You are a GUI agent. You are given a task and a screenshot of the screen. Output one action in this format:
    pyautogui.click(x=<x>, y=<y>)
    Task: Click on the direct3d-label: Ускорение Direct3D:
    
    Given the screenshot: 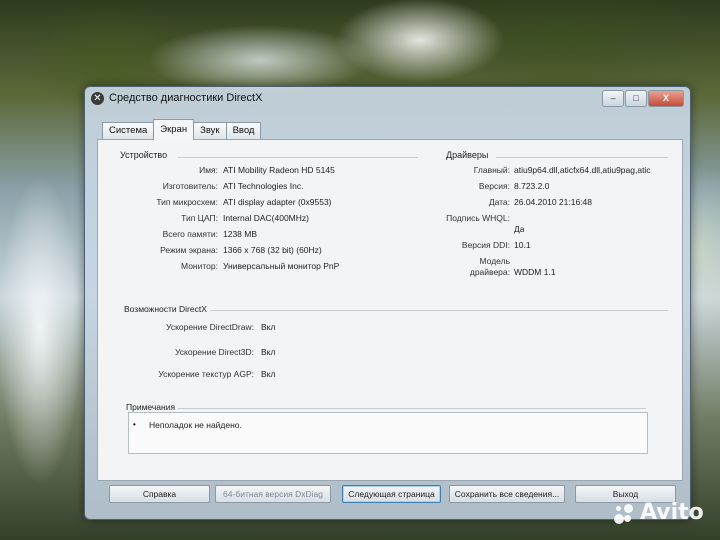 What is the action you would take?
    pyautogui.click(x=214, y=352)
    